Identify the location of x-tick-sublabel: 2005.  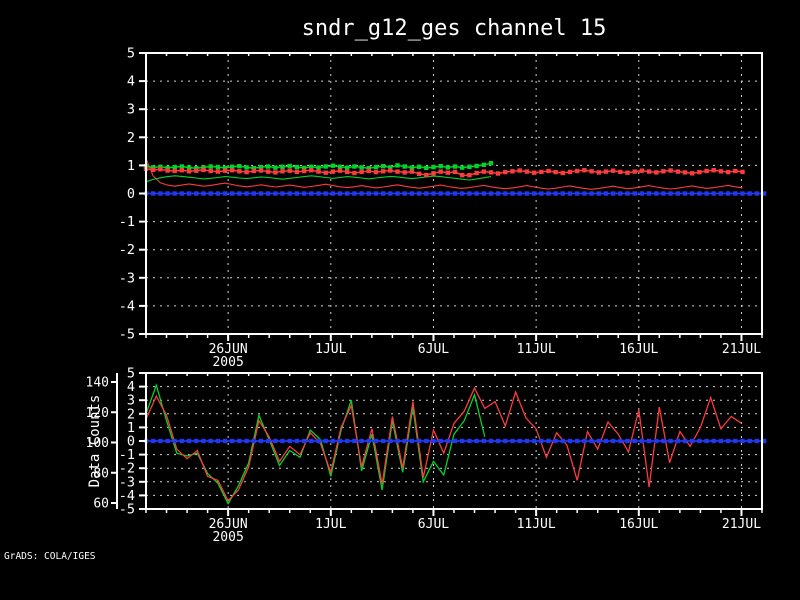
(227, 537).